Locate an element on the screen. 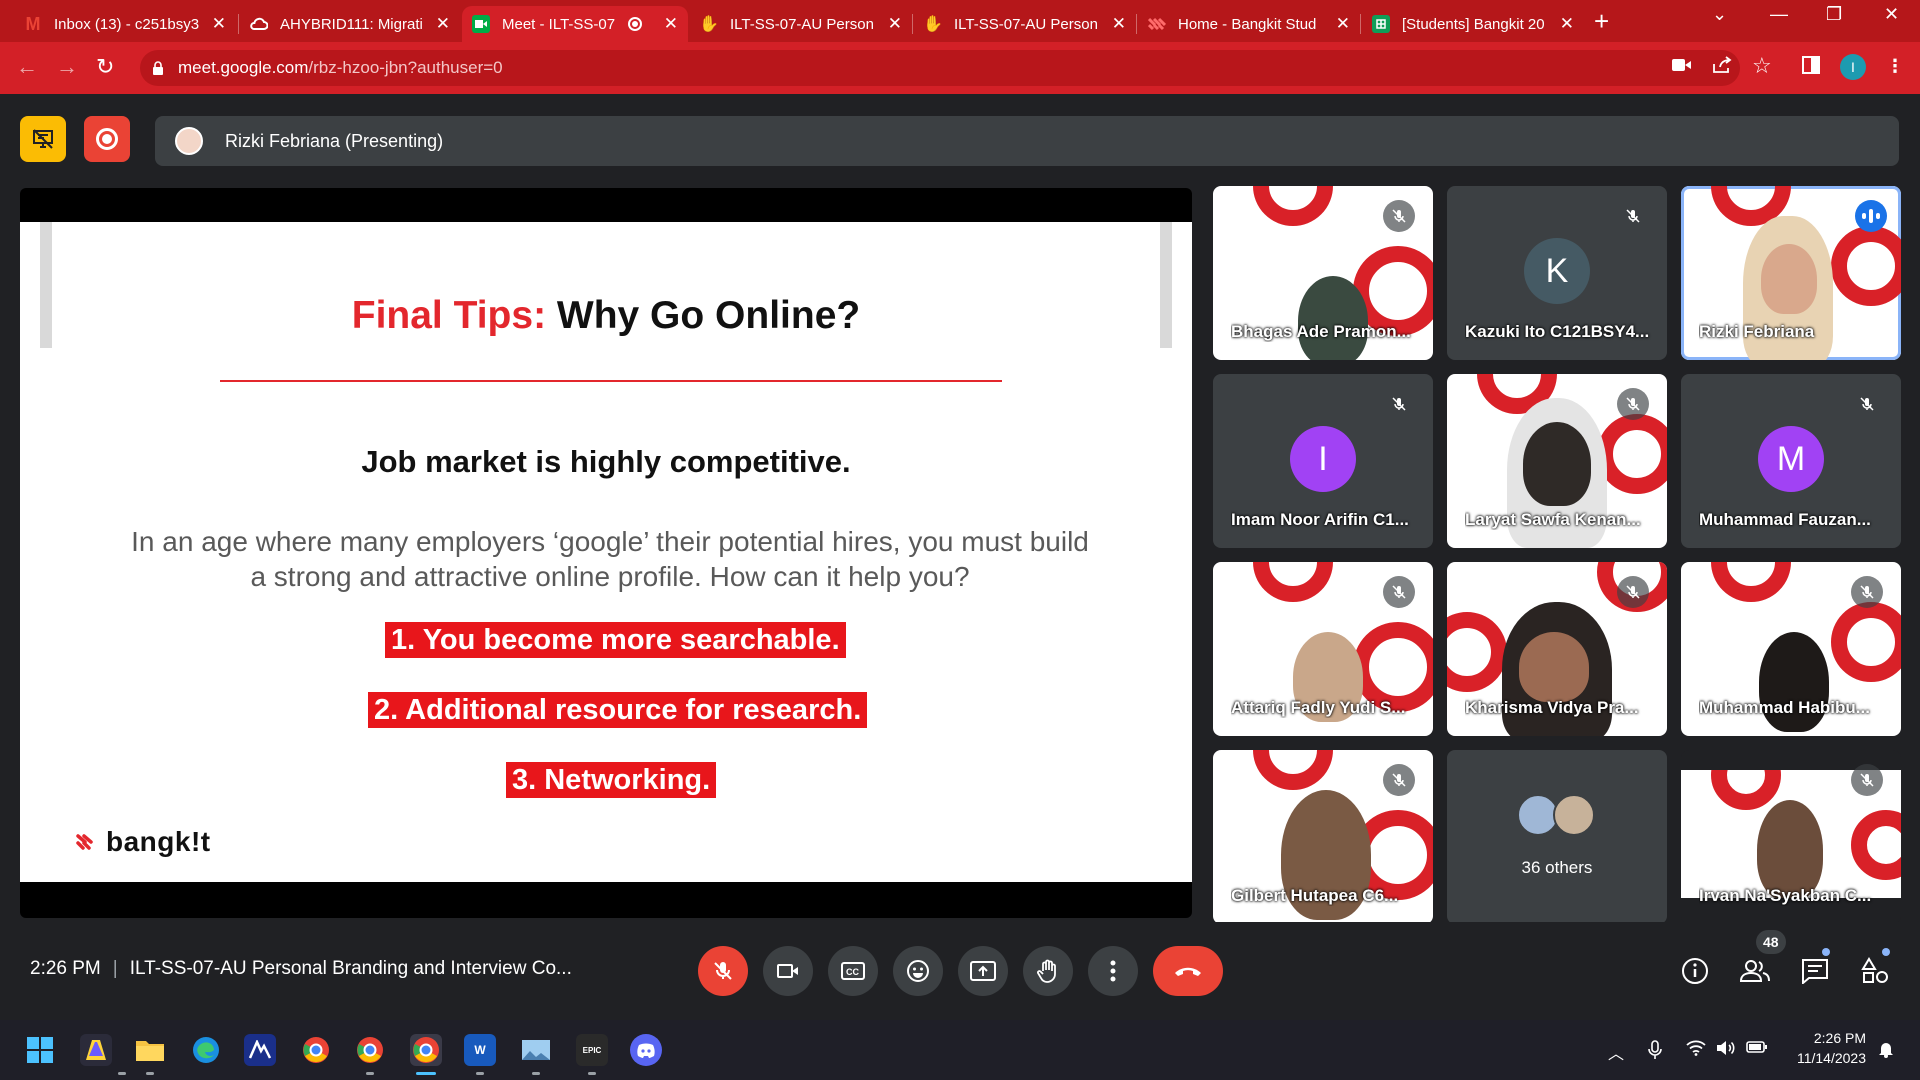  people-icon is located at coordinates (1755, 971).